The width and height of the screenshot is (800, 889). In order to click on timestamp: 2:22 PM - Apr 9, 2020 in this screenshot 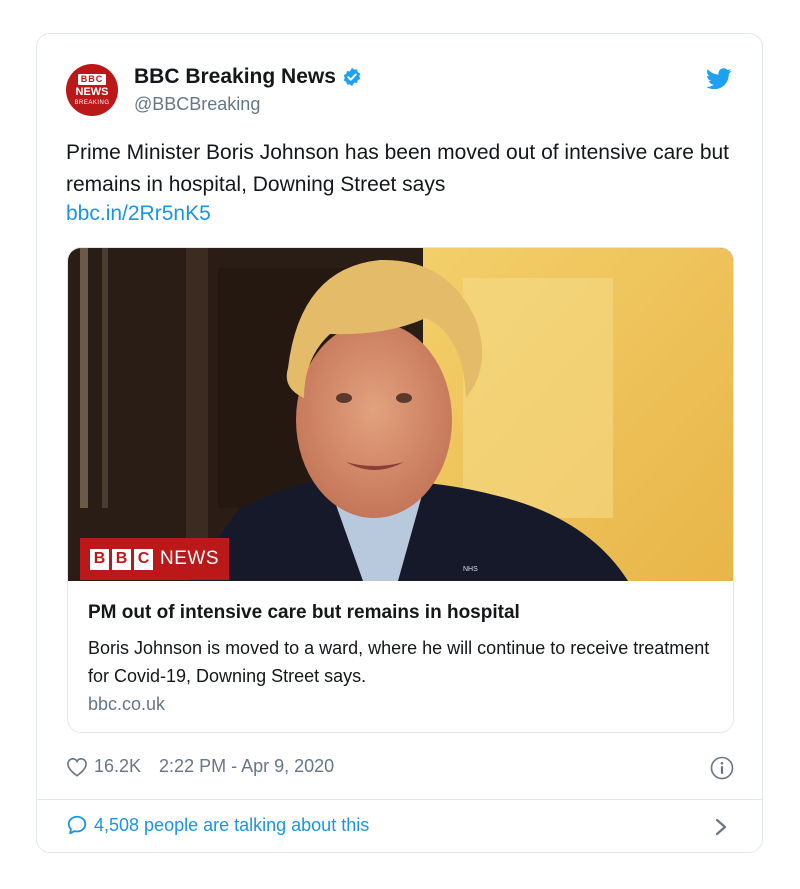, I will do `click(246, 766)`.